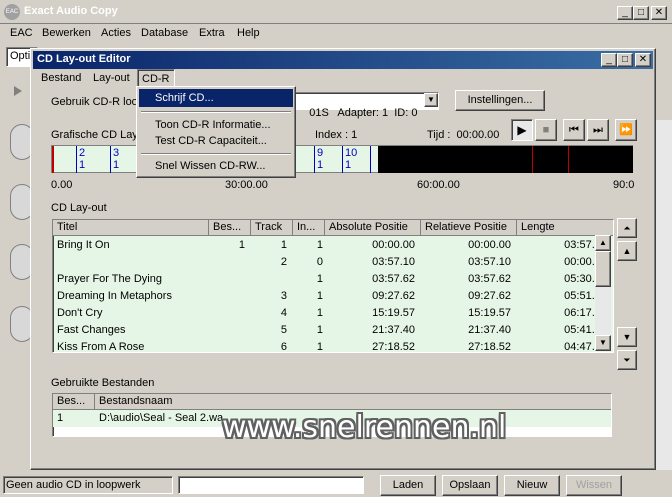 Image resolution: width=672 pixels, height=497 pixels. I want to click on timeline-index-number: 1, so click(116, 165).